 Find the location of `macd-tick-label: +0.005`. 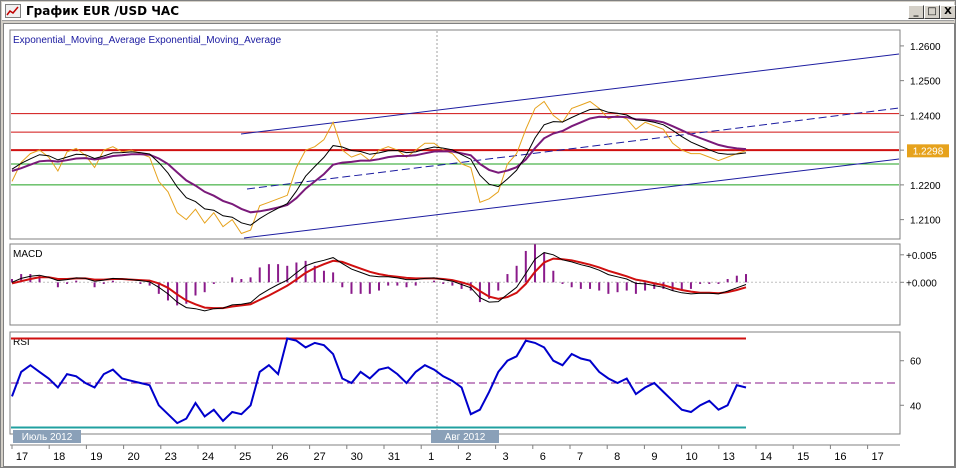

macd-tick-label: +0.005 is located at coordinates (921, 256).